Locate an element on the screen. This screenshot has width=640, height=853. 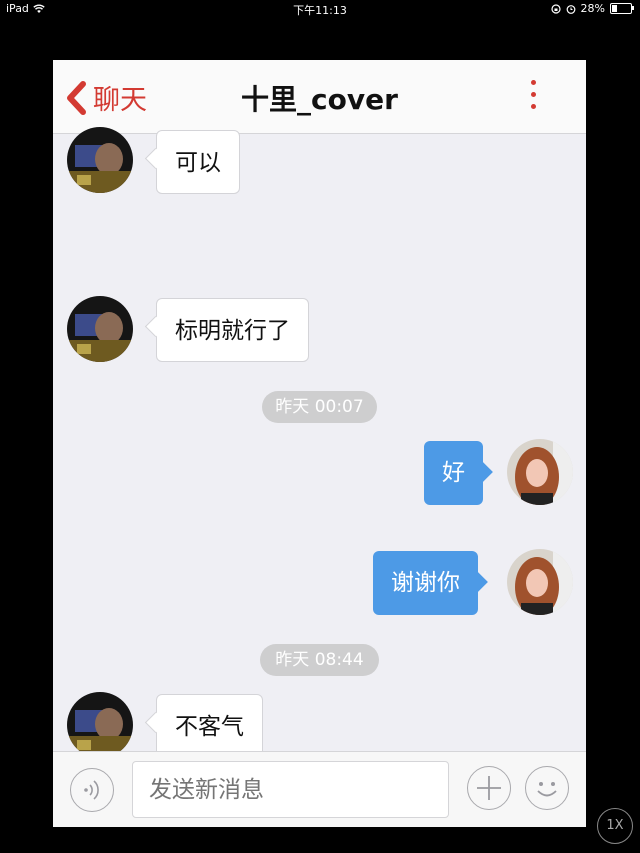
message-input is located at coordinates (290, 789).